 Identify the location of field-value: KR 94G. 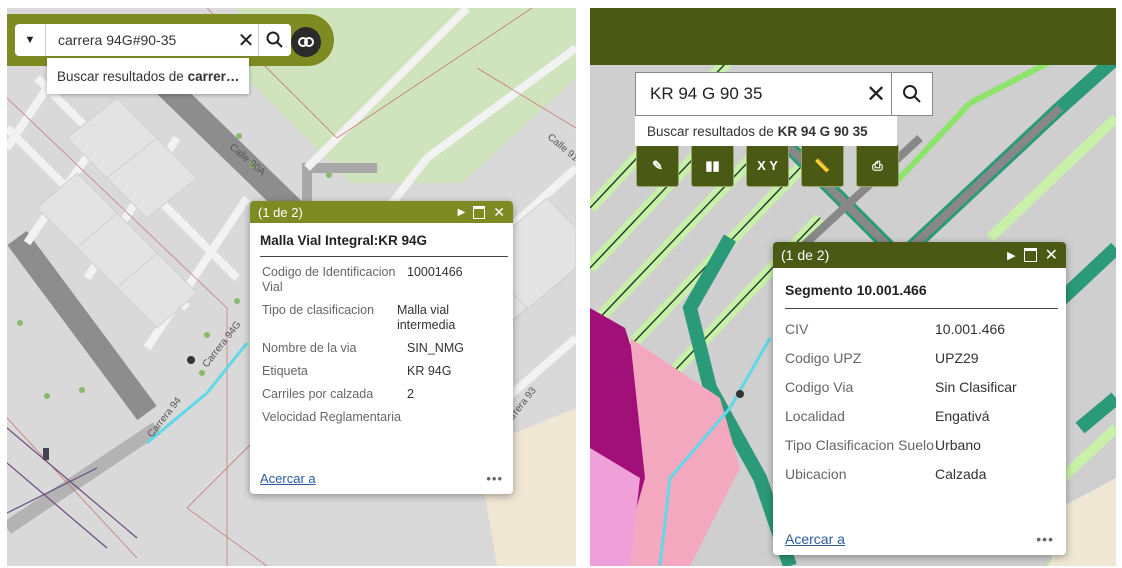
(429, 371).